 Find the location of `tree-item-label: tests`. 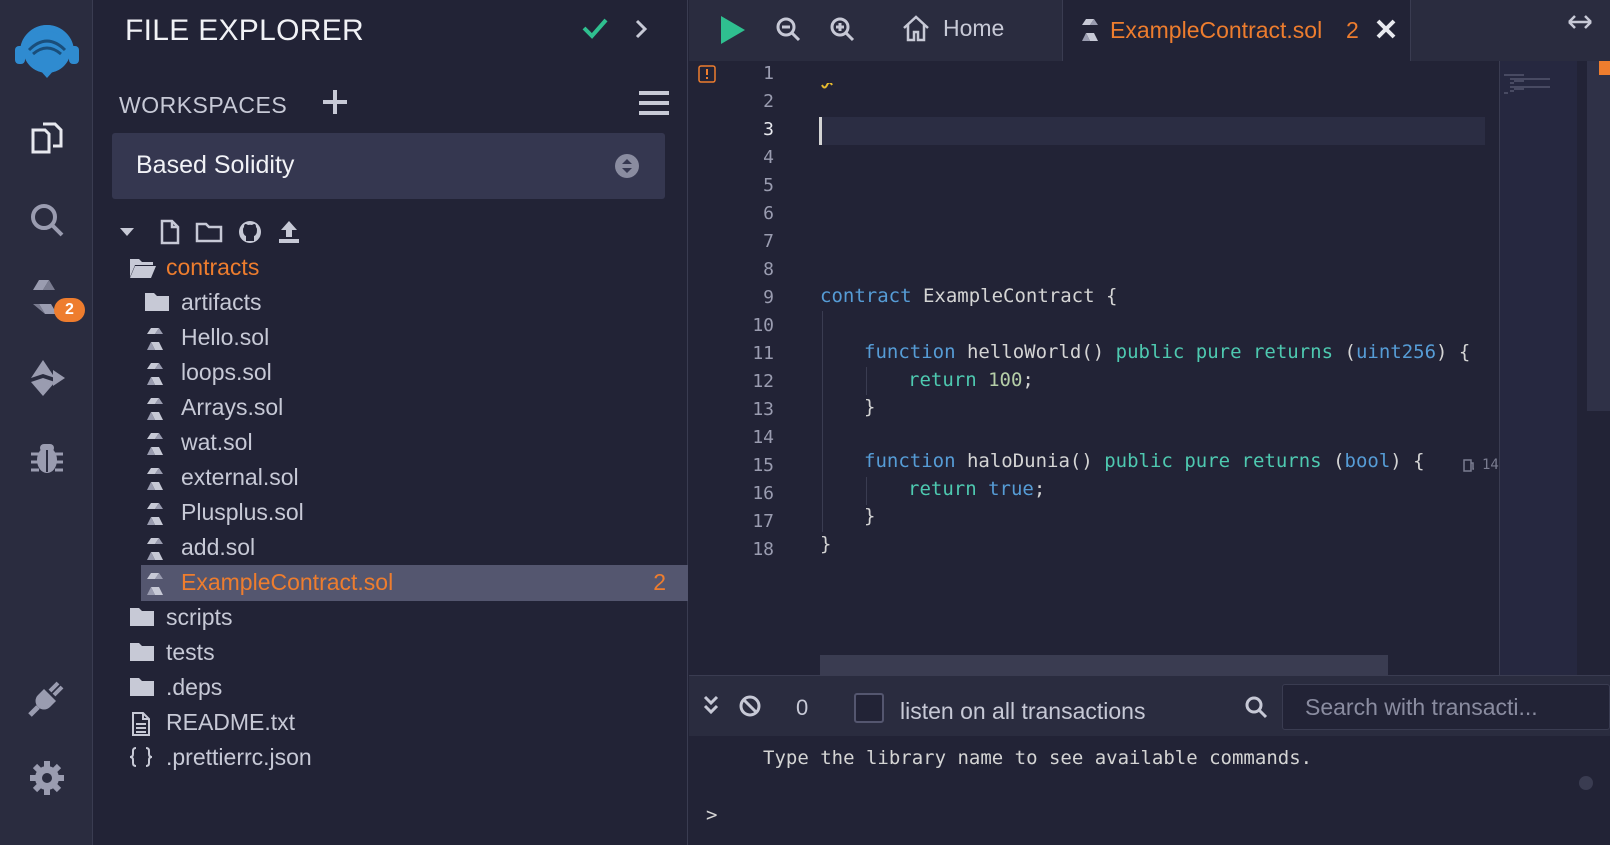

tree-item-label: tests is located at coordinates (190, 652).